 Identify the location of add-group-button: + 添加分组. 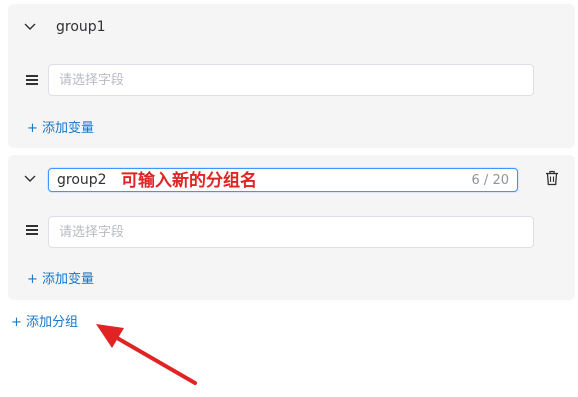
(44, 320).